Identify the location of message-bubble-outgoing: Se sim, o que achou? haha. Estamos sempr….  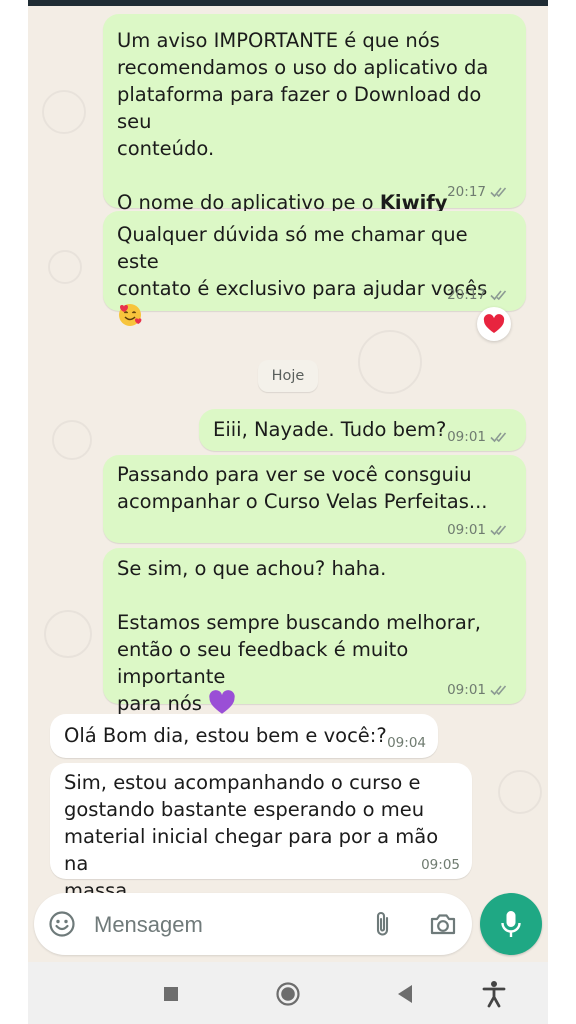
(314, 631).